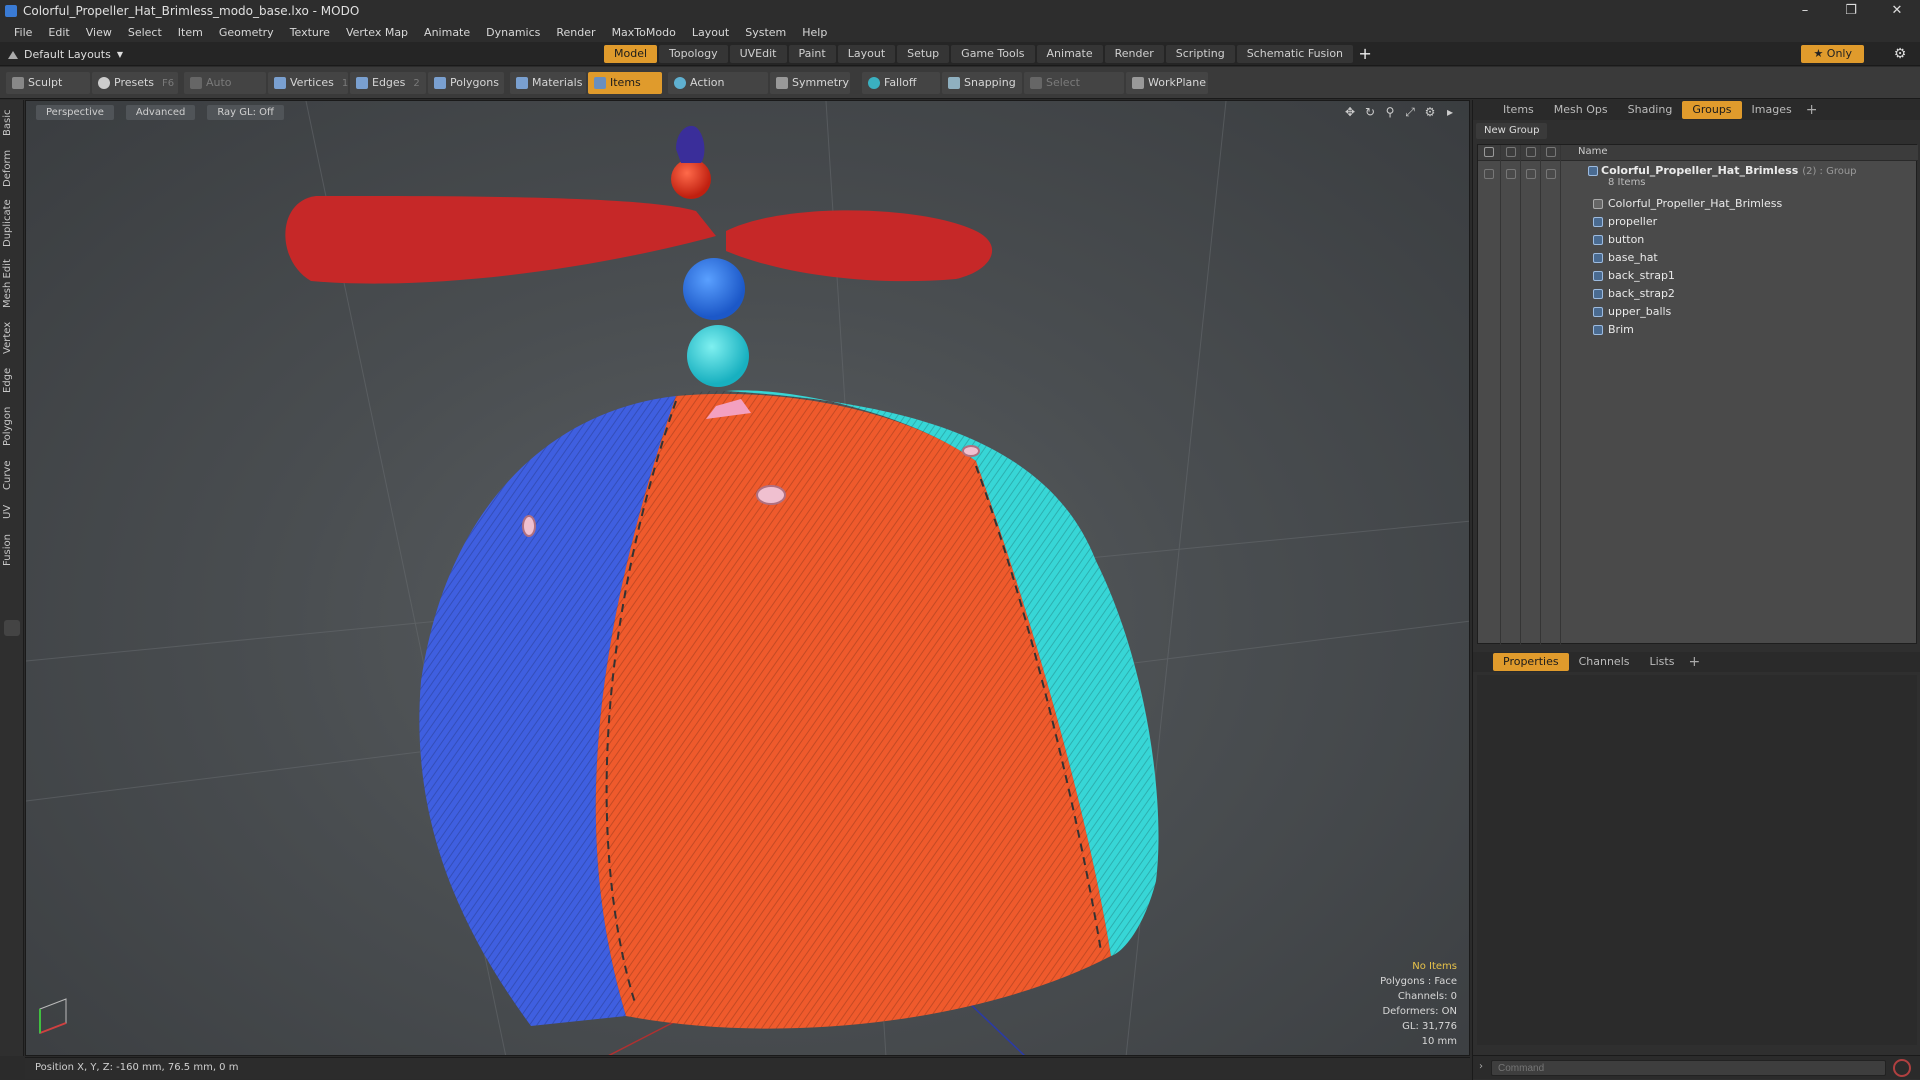 The height and width of the screenshot is (1080, 1920). Describe the element at coordinates (765, 32) in the screenshot. I see `menu-system: System` at that location.